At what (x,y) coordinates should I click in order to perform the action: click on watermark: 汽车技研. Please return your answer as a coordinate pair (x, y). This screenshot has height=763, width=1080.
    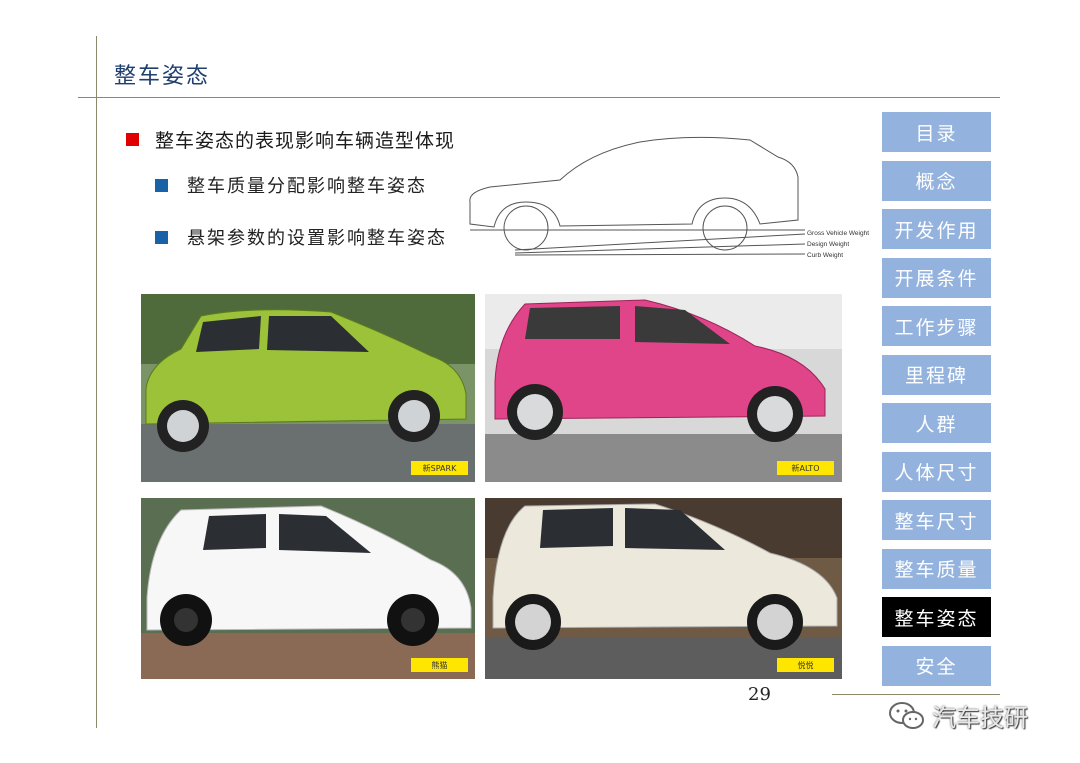
    Looking at the image, I should click on (958, 715).